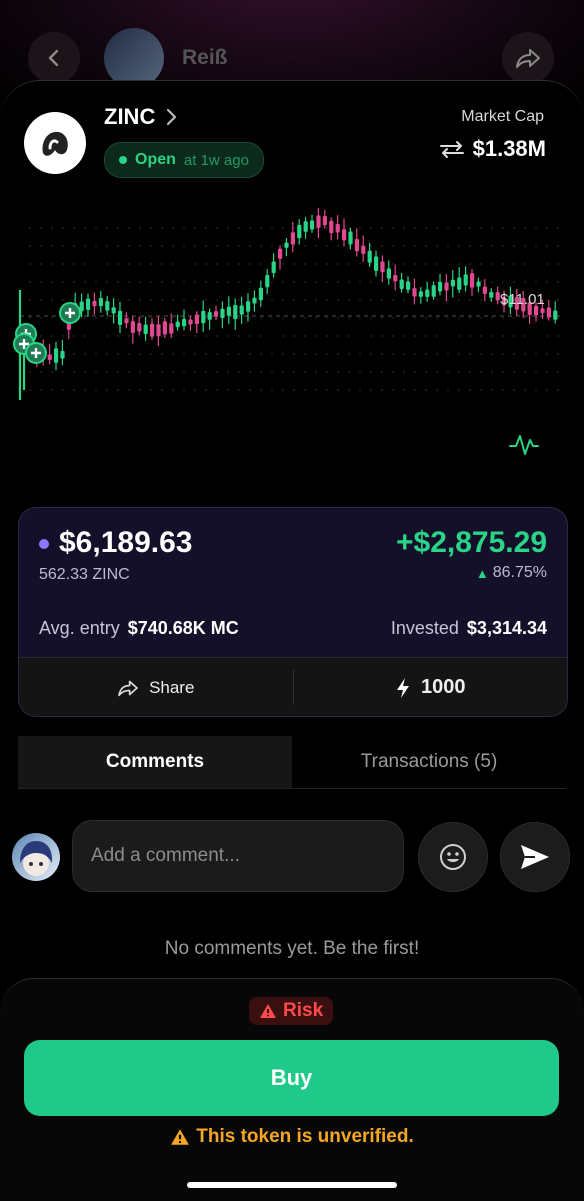 The image size is (584, 1201). I want to click on emoji-button, so click(453, 857).